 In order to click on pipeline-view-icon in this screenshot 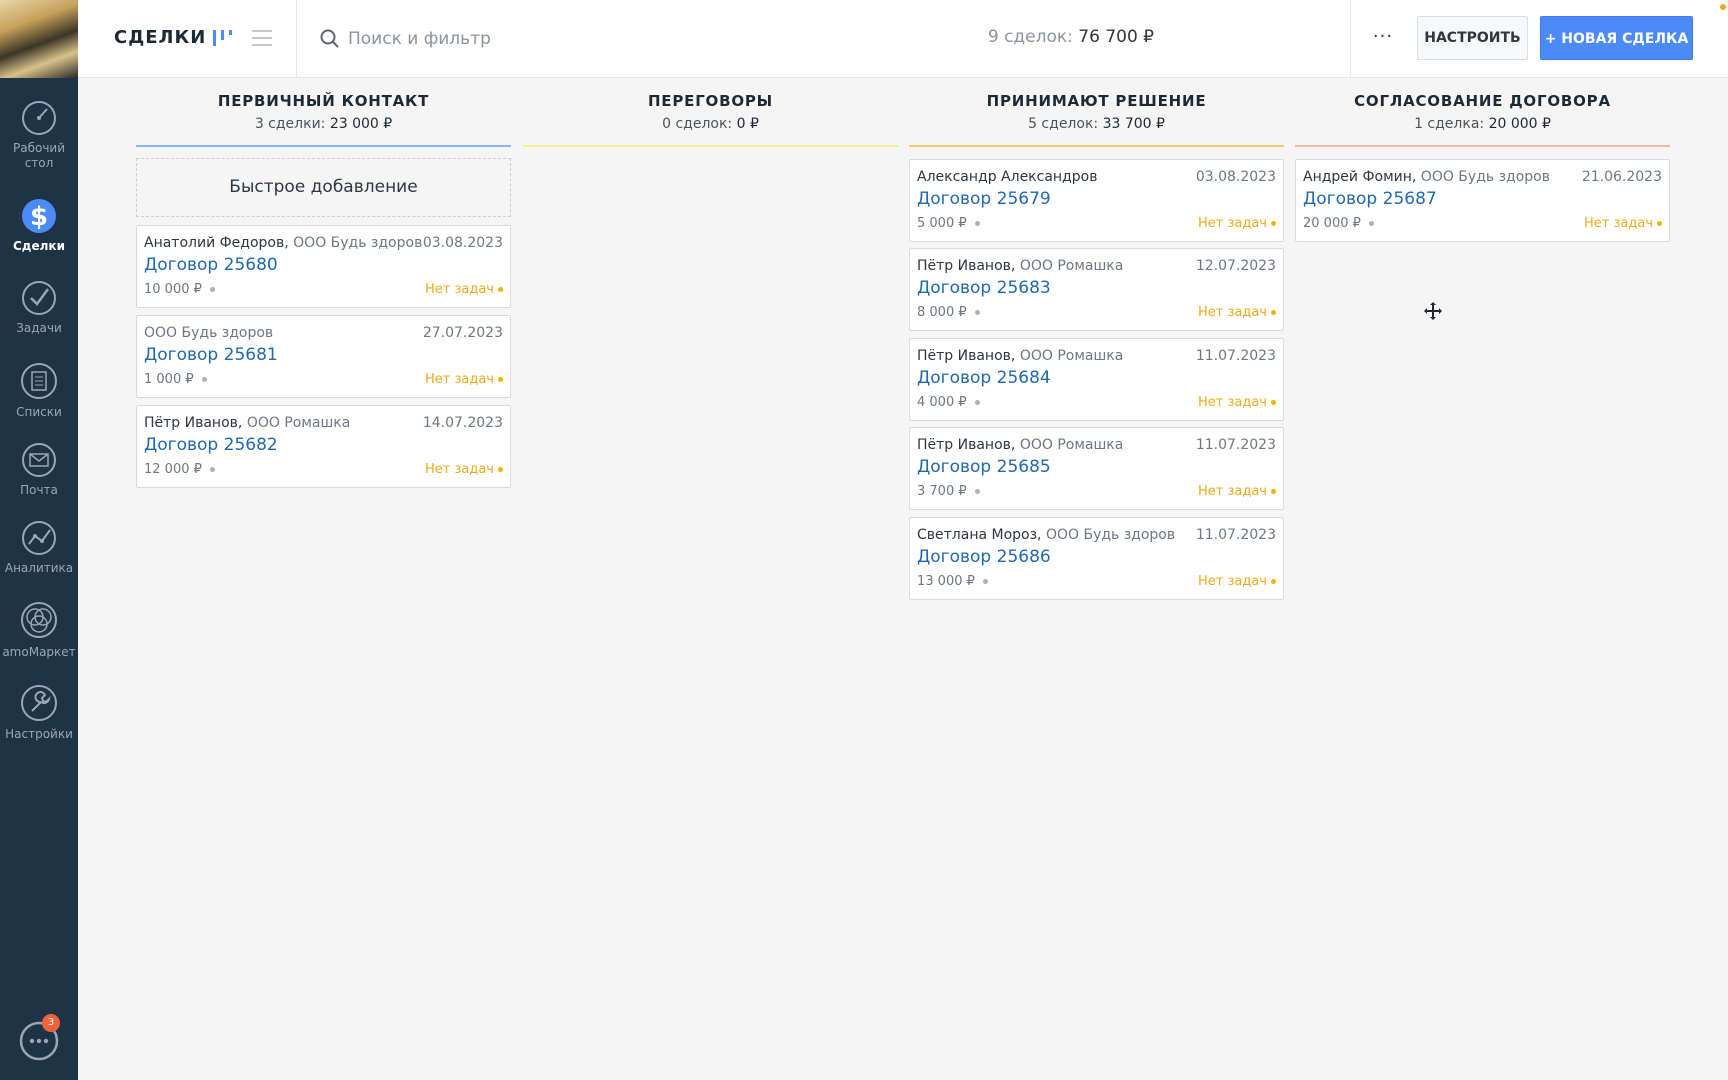, I will do `click(223, 38)`.